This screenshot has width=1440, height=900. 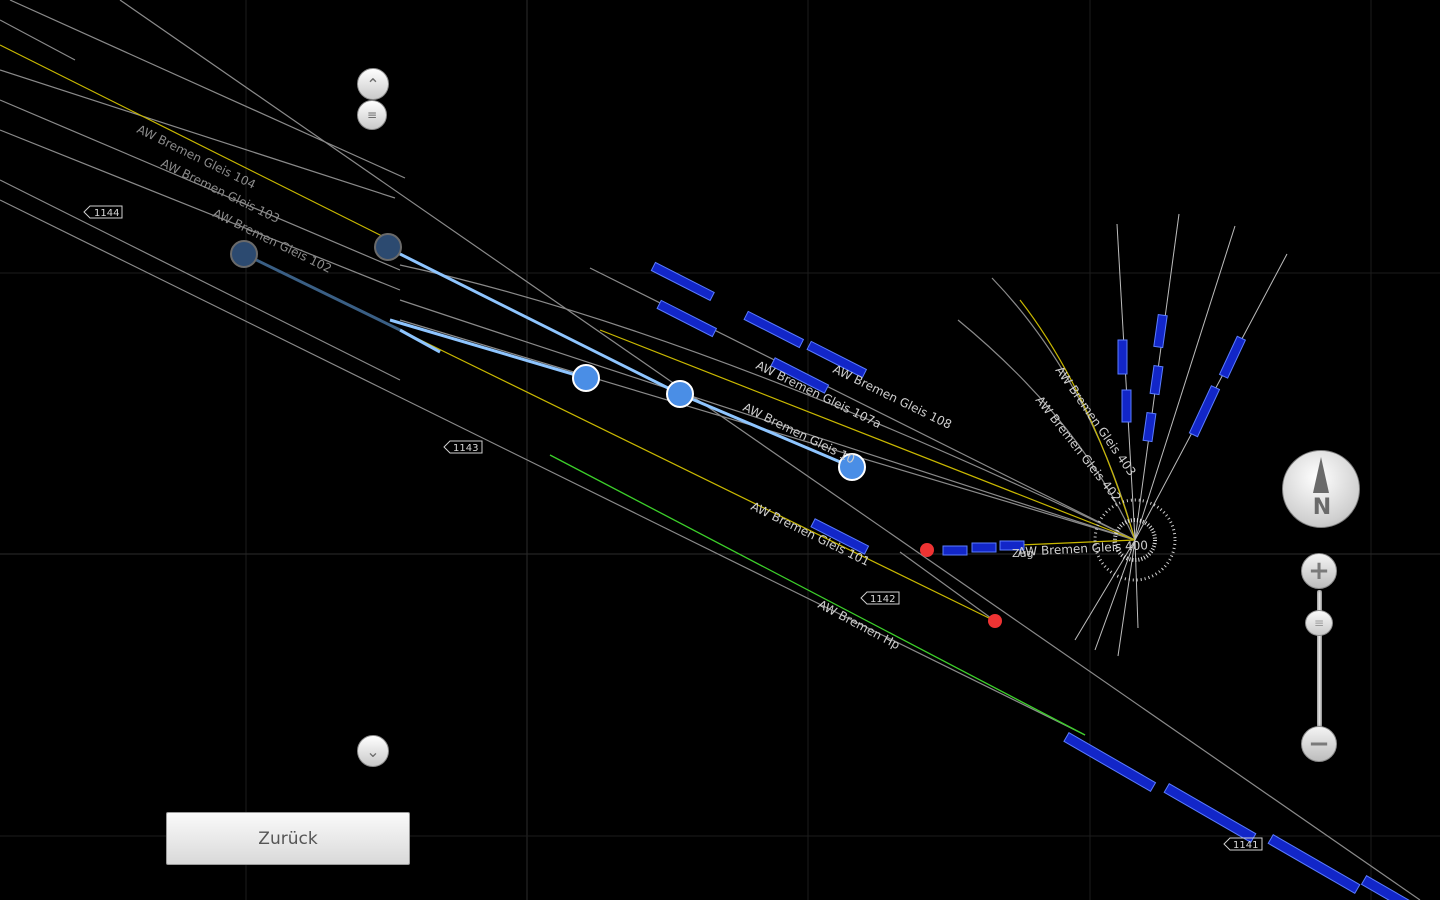 I want to click on track-label: AW Bremen Hp, so click(x=859, y=624).